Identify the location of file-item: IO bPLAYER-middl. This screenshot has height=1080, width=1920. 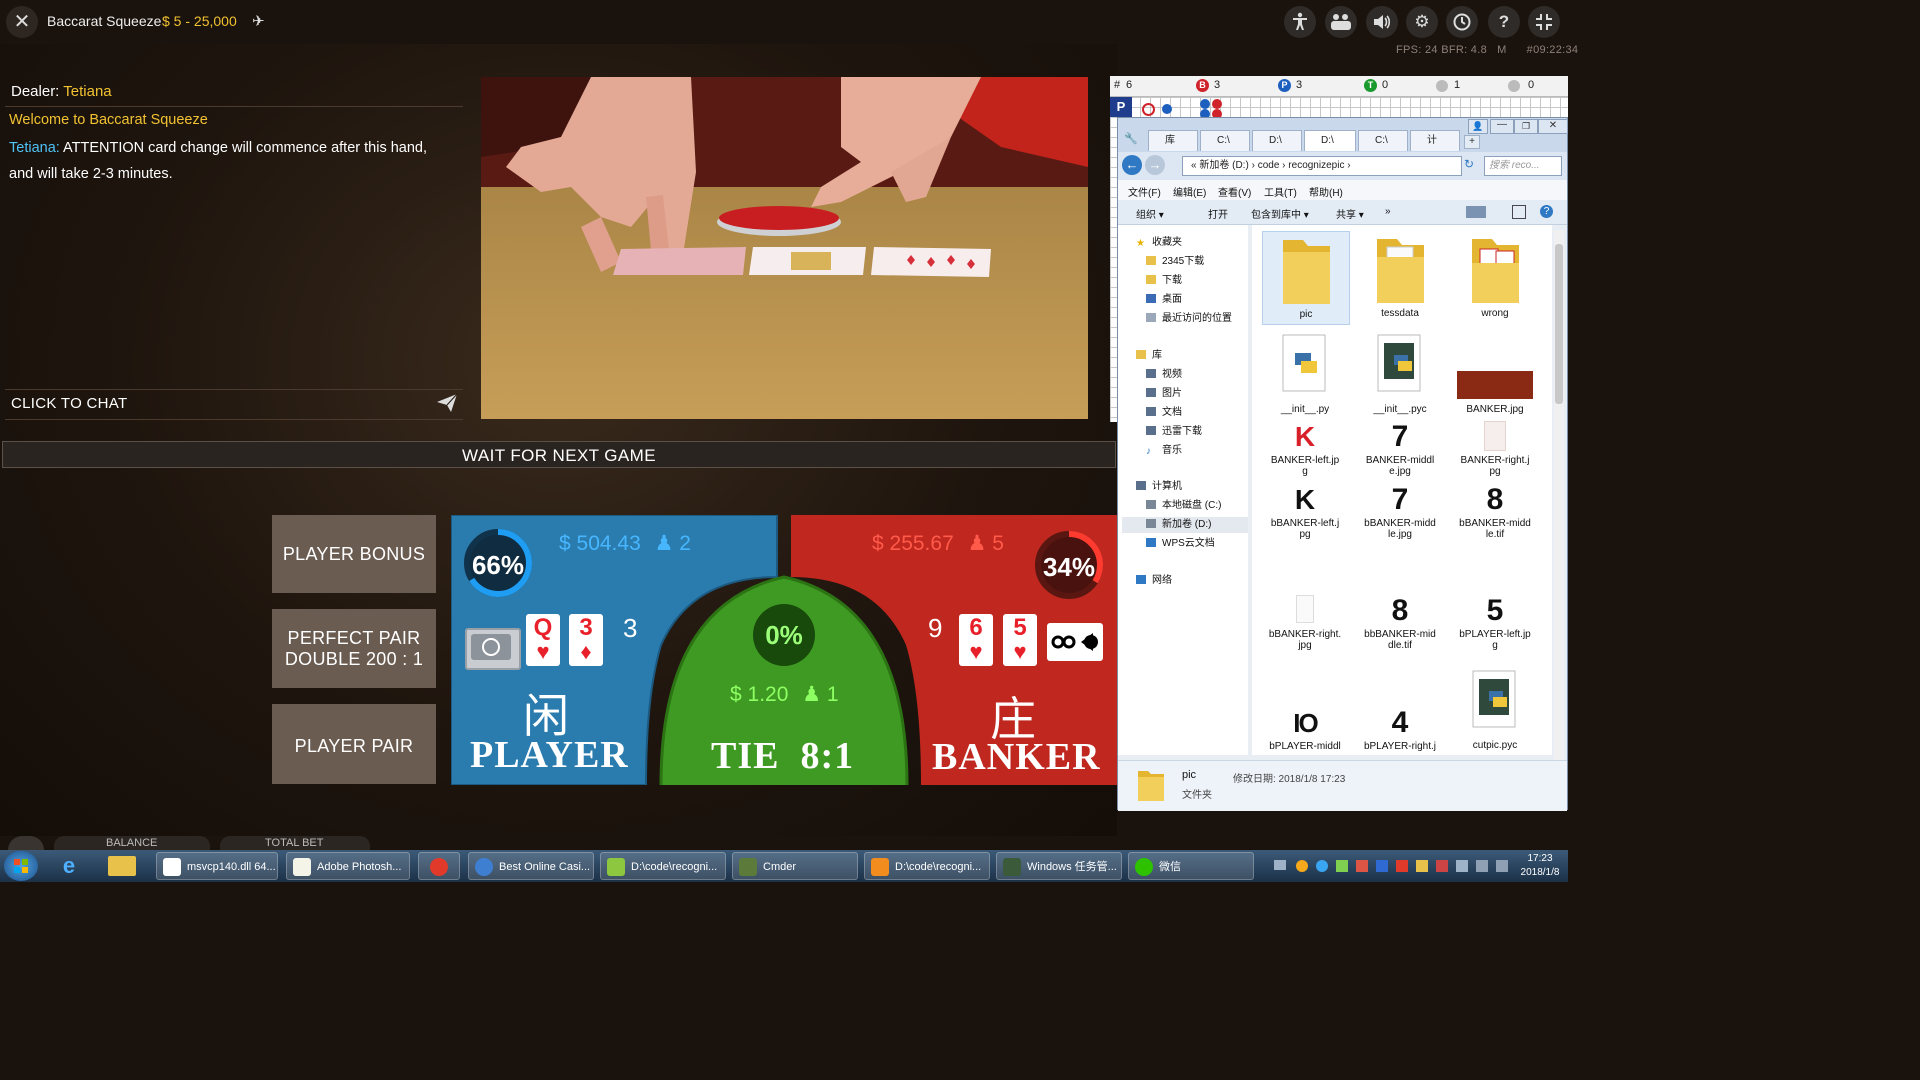
(1305, 729).